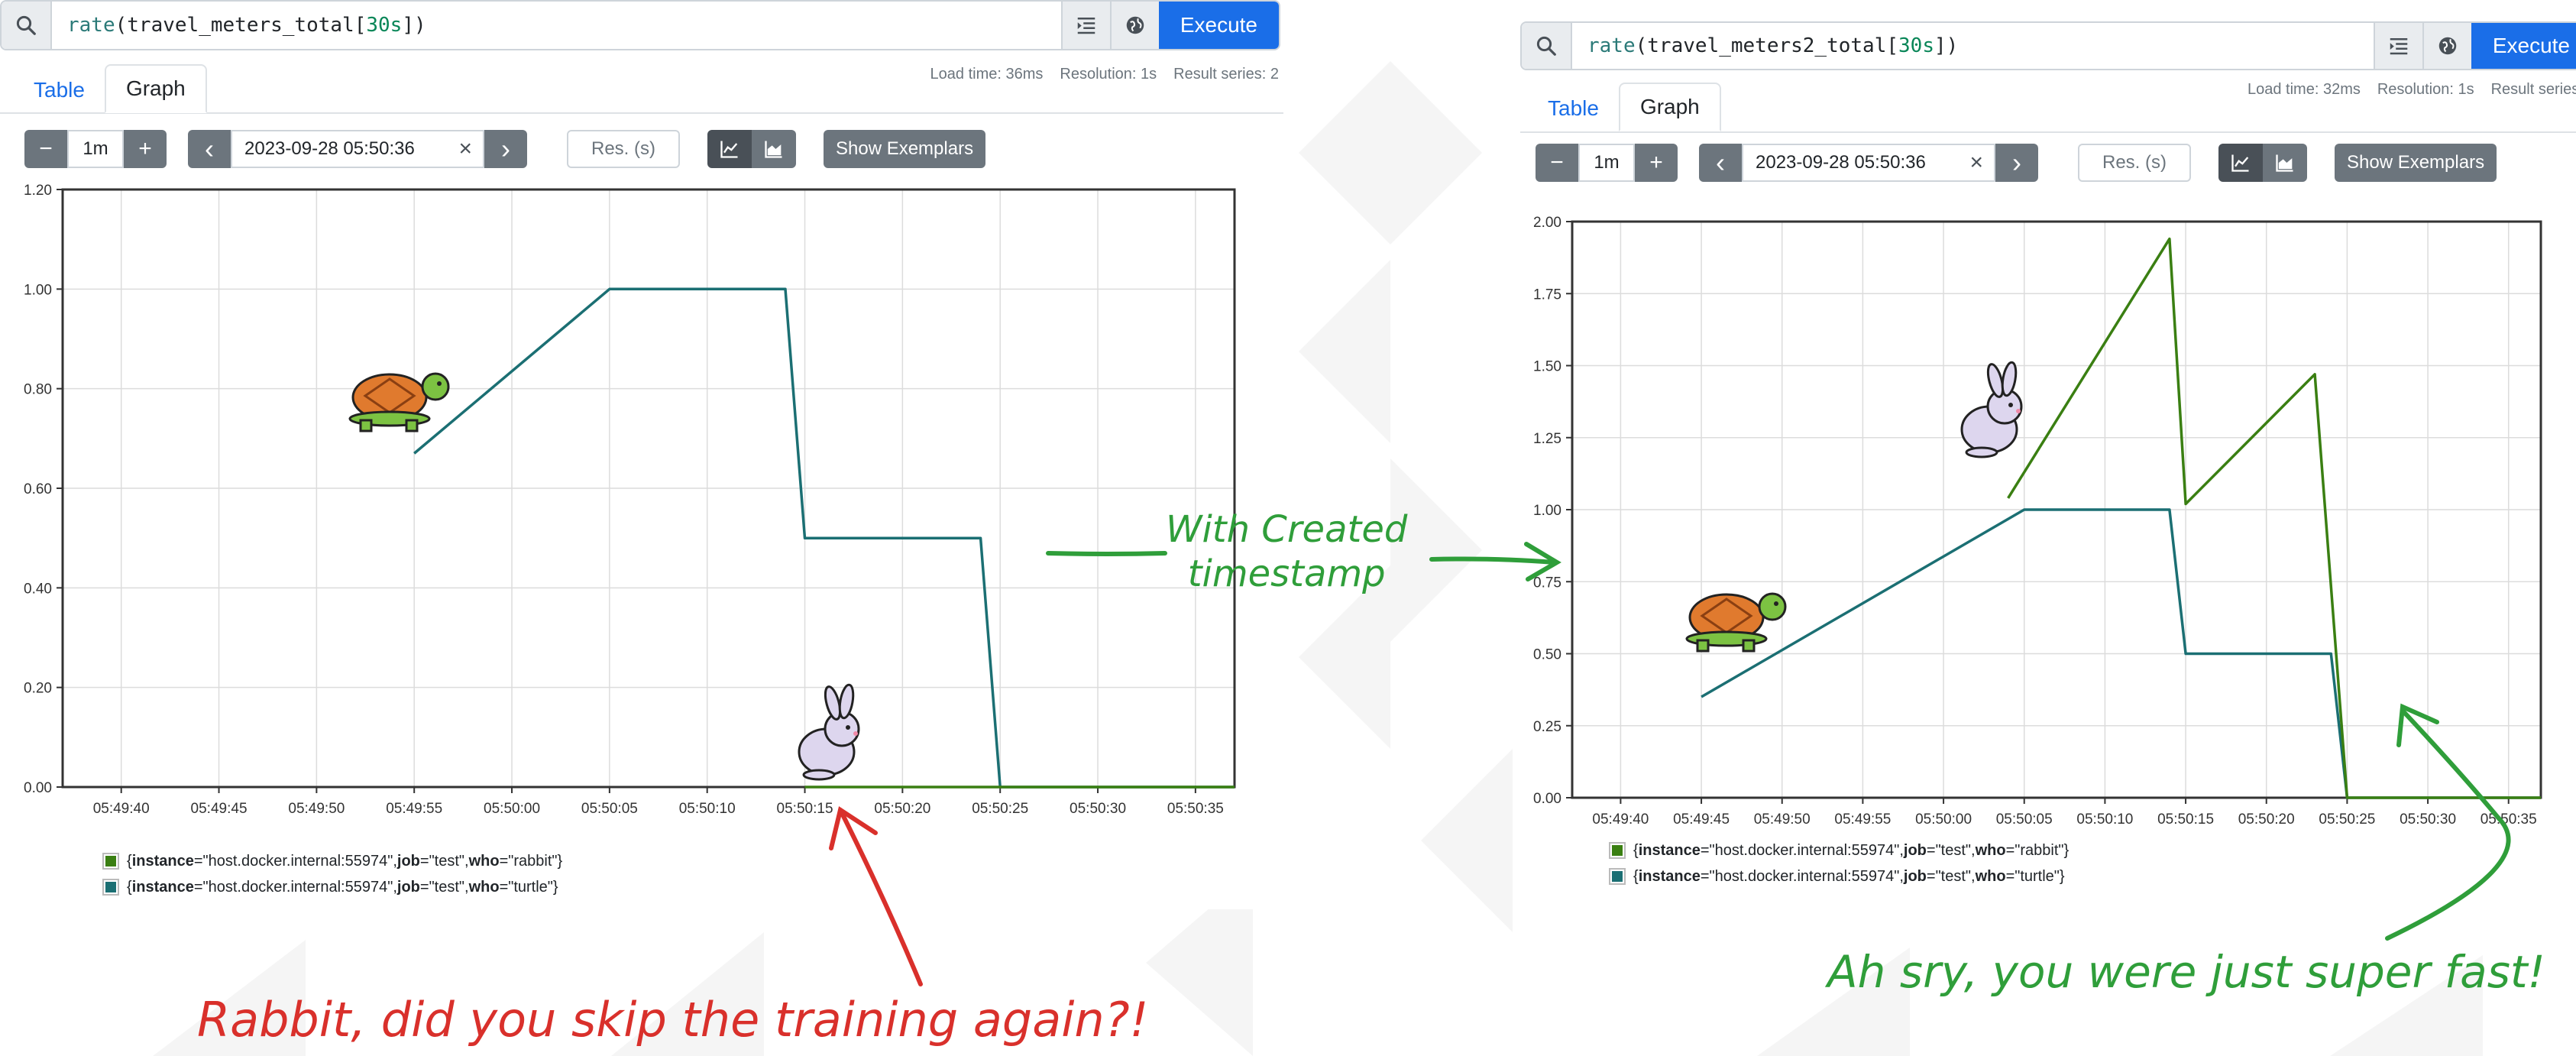 The height and width of the screenshot is (1056, 2576). What do you see at coordinates (1287, 551) in the screenshot?
I see `annotation-with-created: With Created timestamp` at bounding box center [1287, 551].